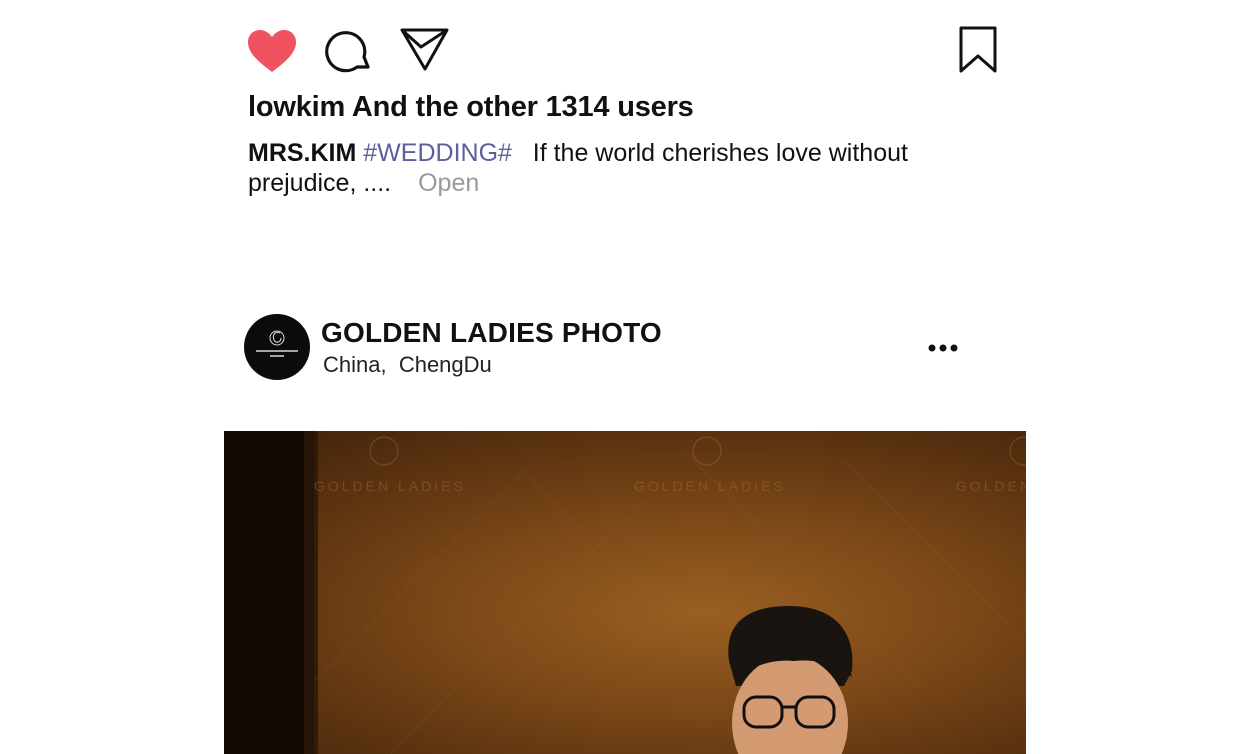 The width and height of the screenshot is (1250, 754). I want to click on more-horizontal-icon, so click(944, 348).